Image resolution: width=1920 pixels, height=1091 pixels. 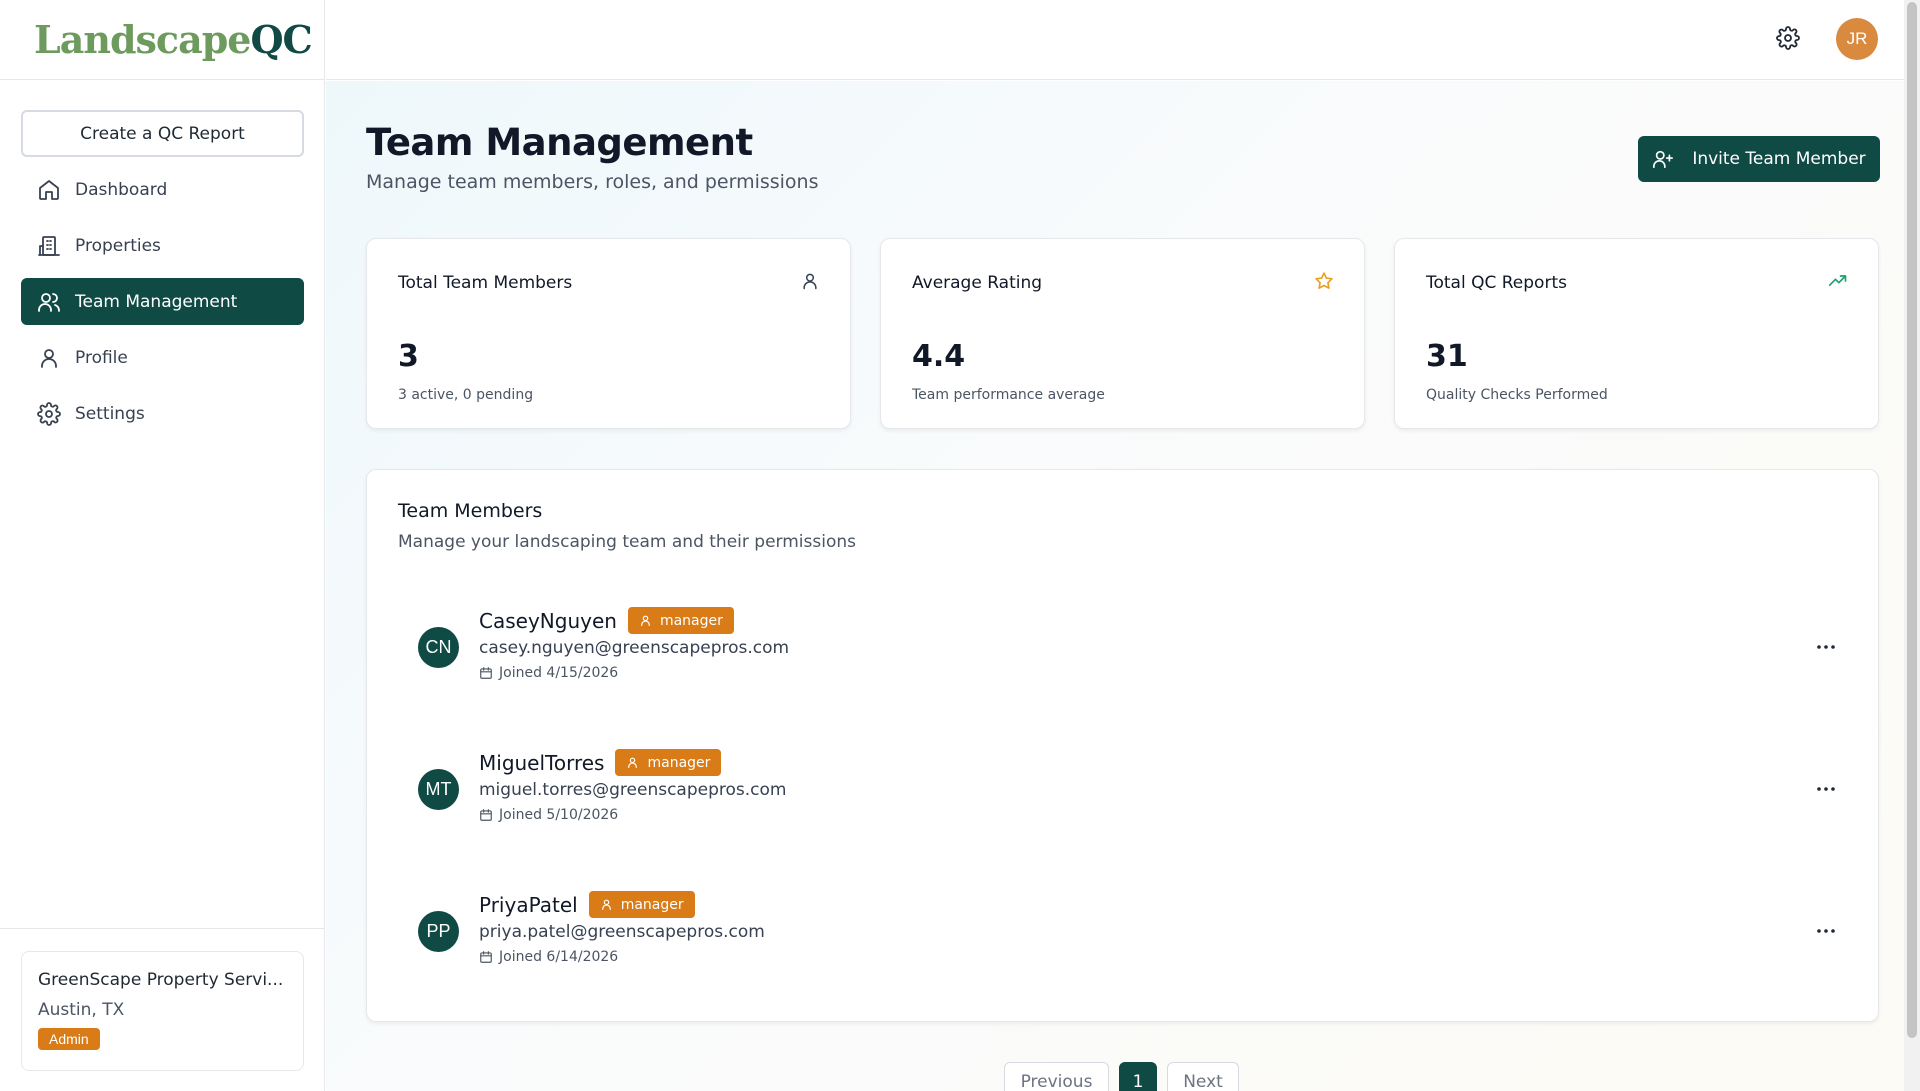 What do you see at coordinates (1857, 39) in the screenshot?
I see `user-avatar: JR` at bounding box center [1857, 39].